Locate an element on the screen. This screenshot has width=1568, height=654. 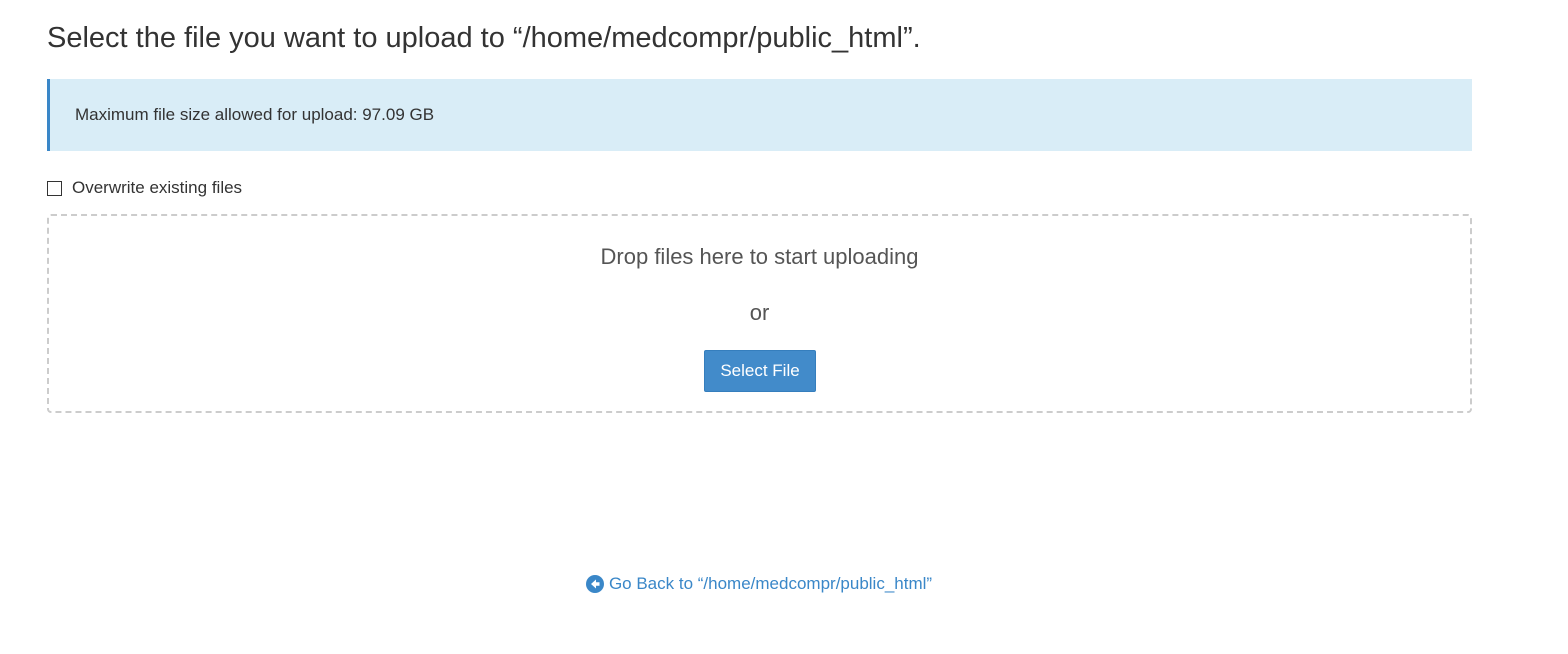
overwrite-checkbox is located at coordinates (54, 188).